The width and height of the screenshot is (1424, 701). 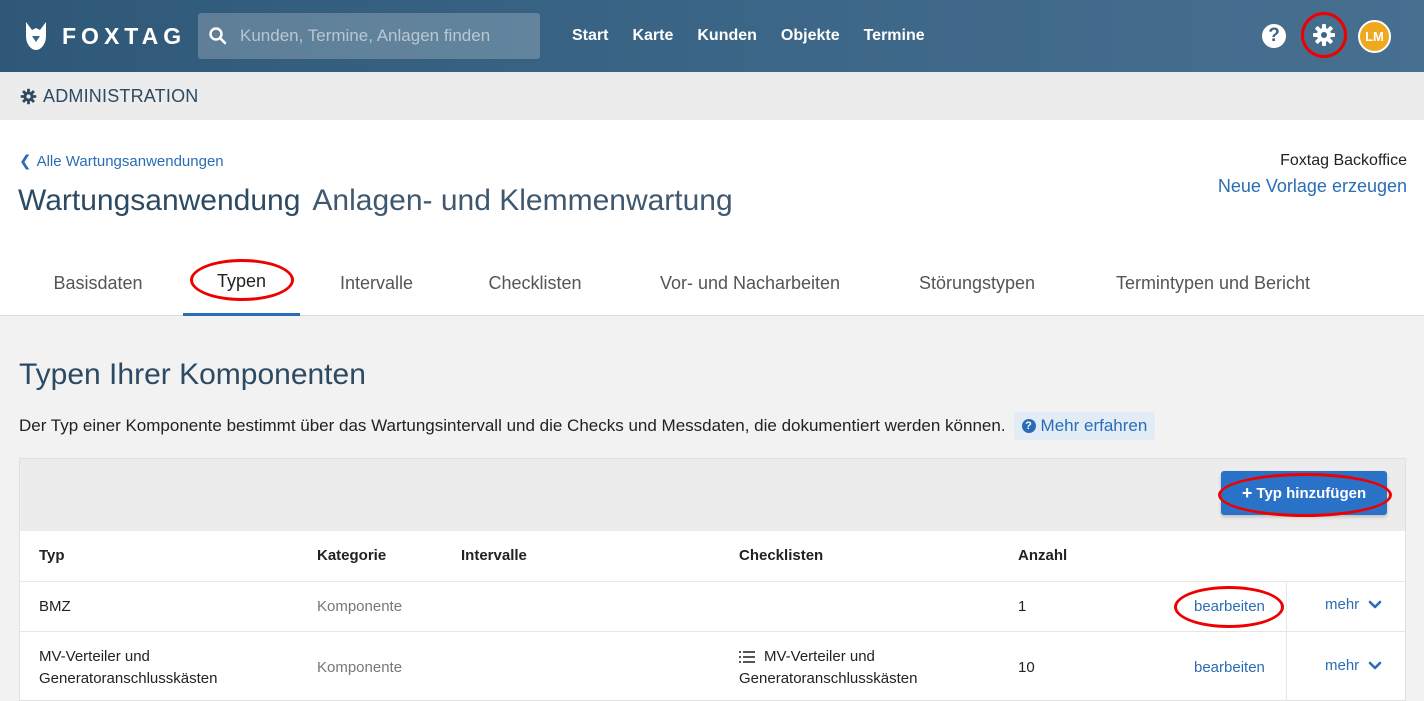 I want to click on settings-button, so click(x=1324, y=35).